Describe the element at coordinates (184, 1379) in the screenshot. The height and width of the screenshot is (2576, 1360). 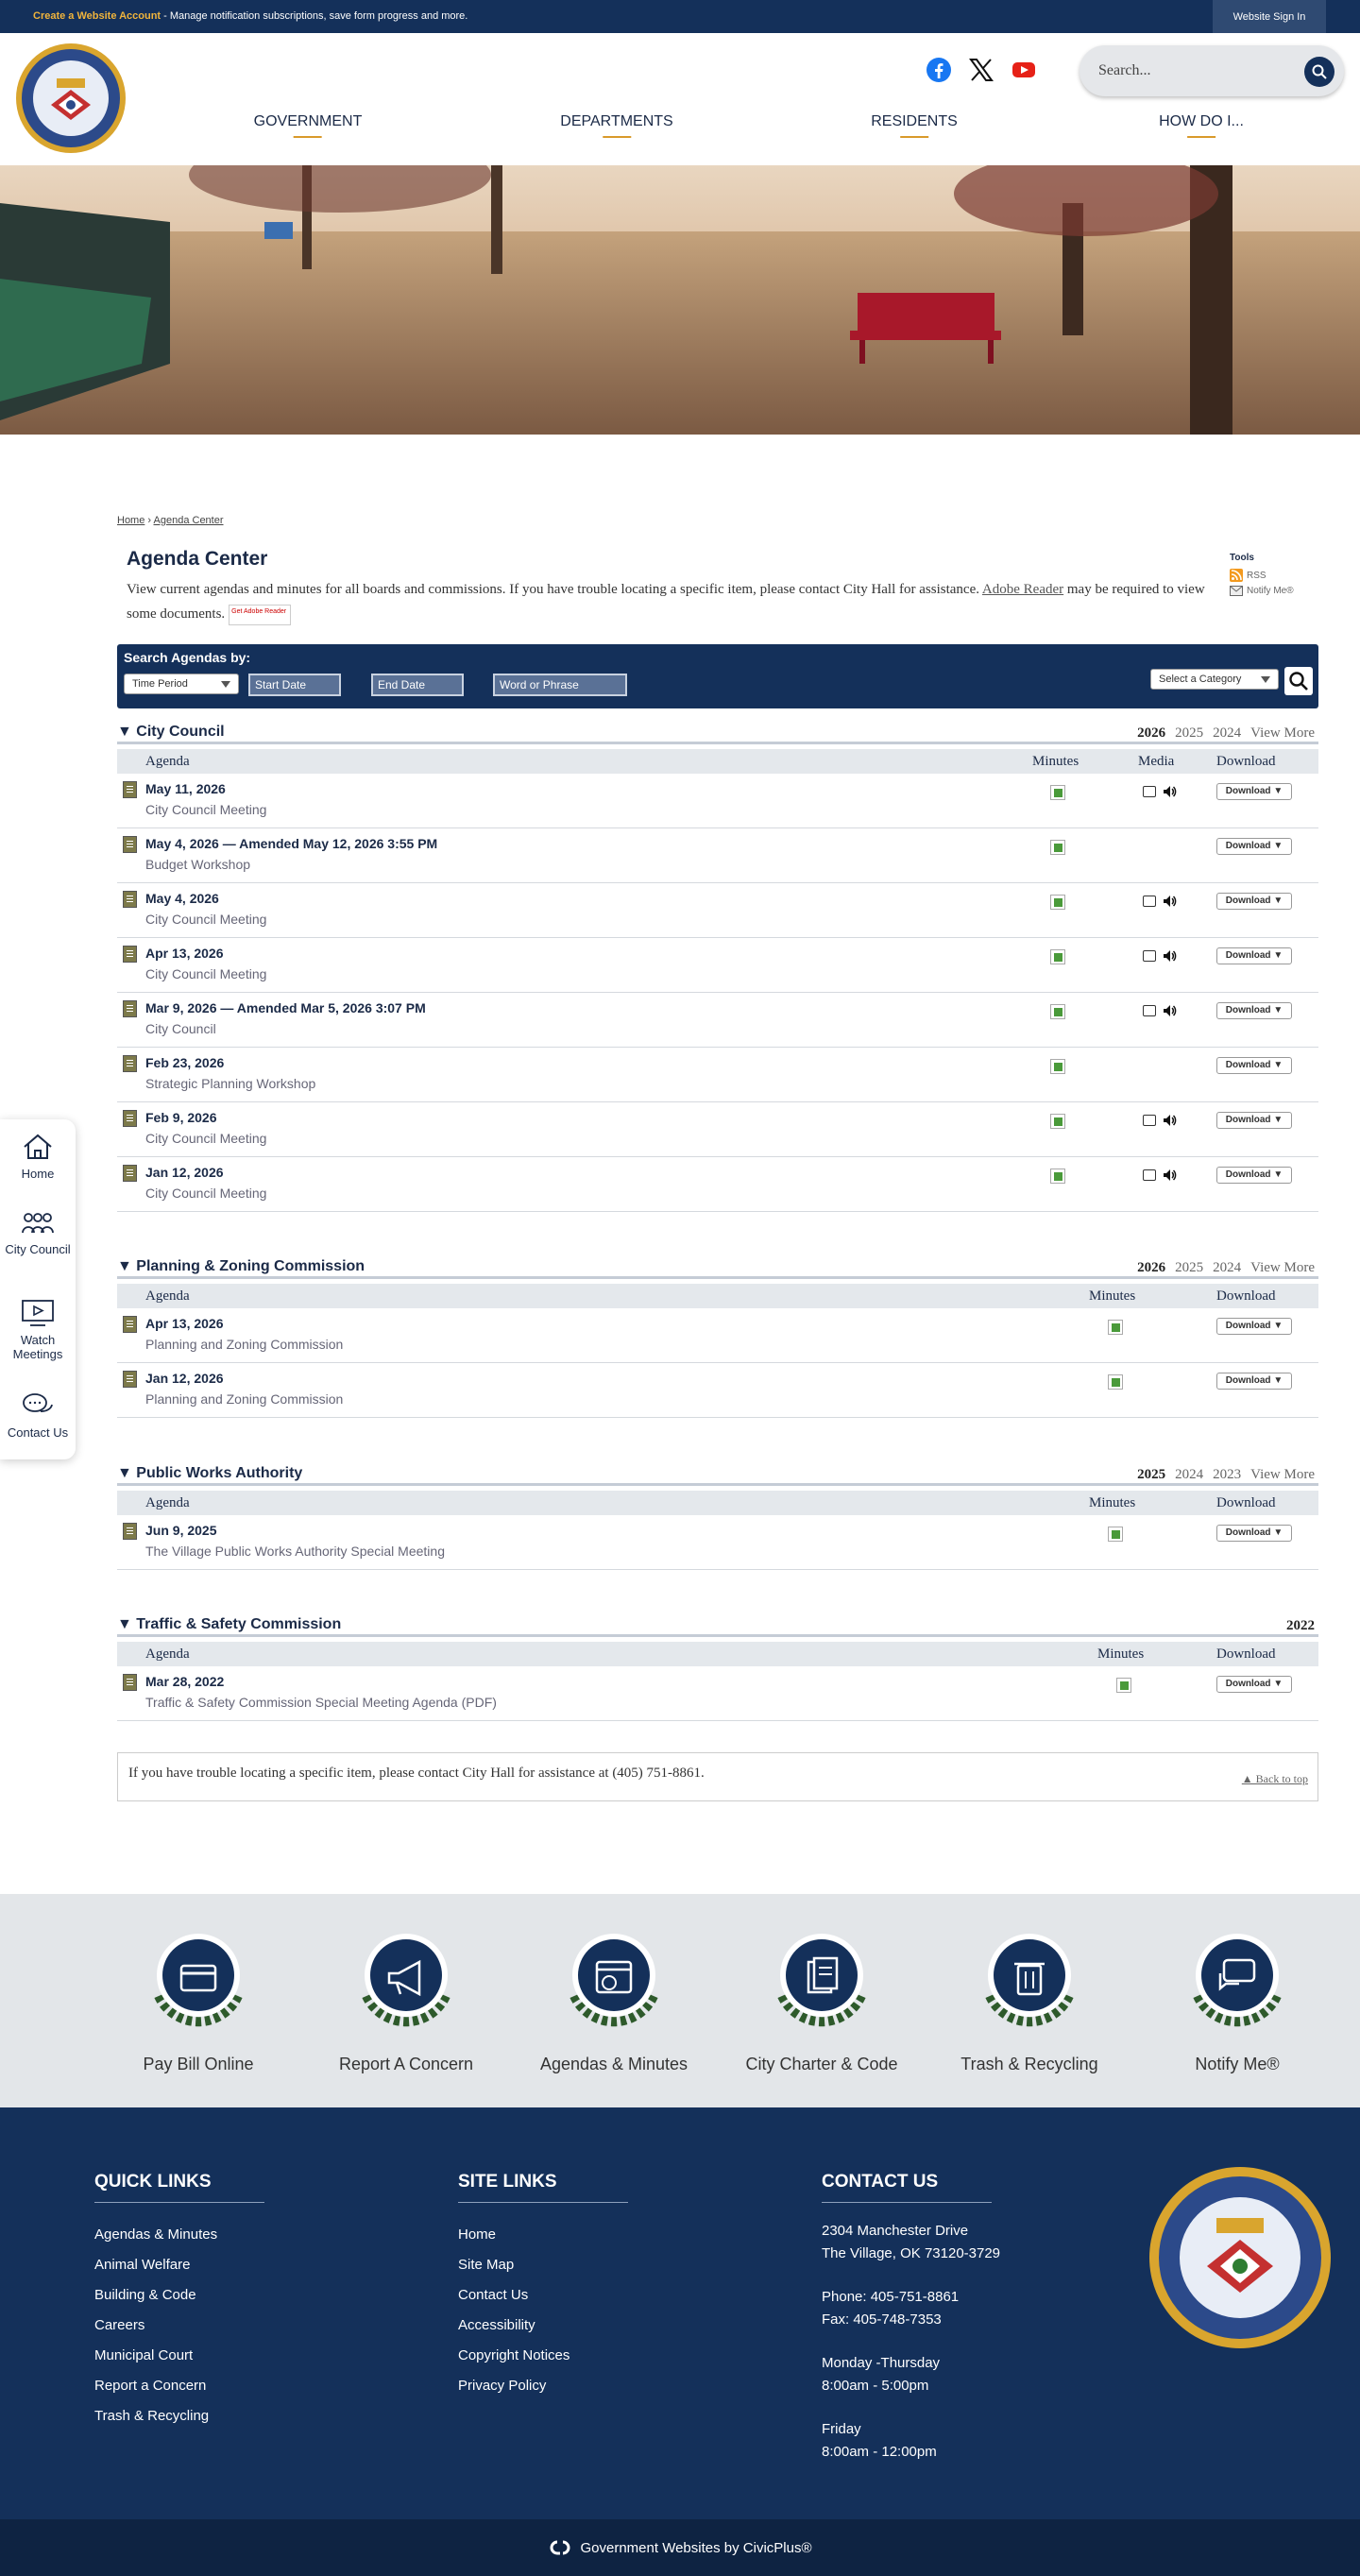
I see `agenda-date: Jan 12, 2026` at that location.